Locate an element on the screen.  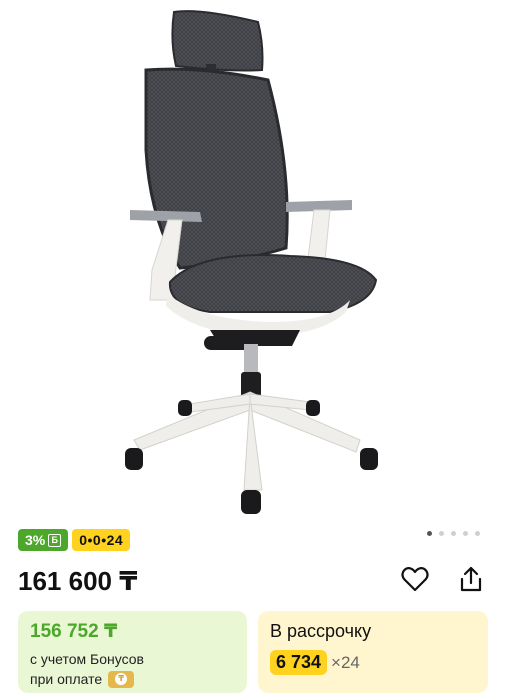
bonus-currency-icon: Б is located at coordinates (55, 540).